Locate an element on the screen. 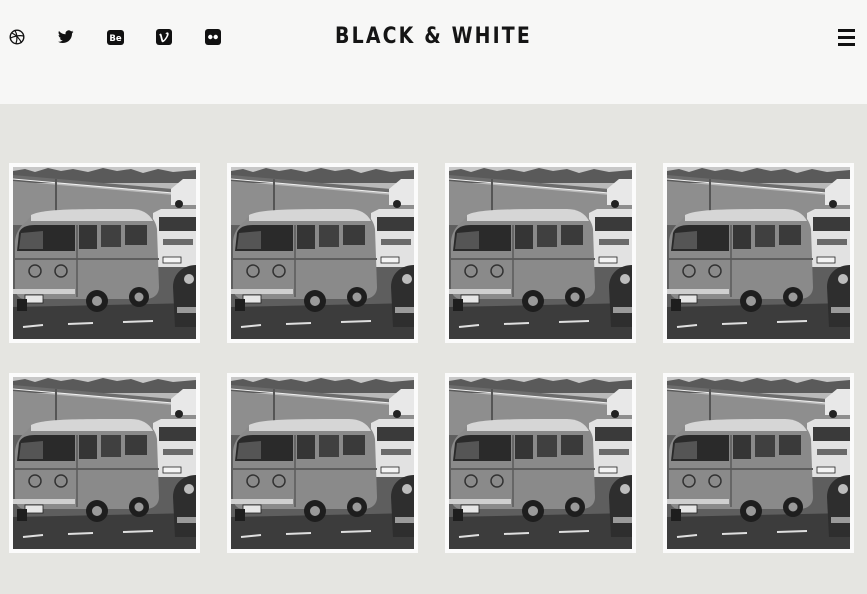  hamburger-menu-icon is located at coordinates (846, 37).